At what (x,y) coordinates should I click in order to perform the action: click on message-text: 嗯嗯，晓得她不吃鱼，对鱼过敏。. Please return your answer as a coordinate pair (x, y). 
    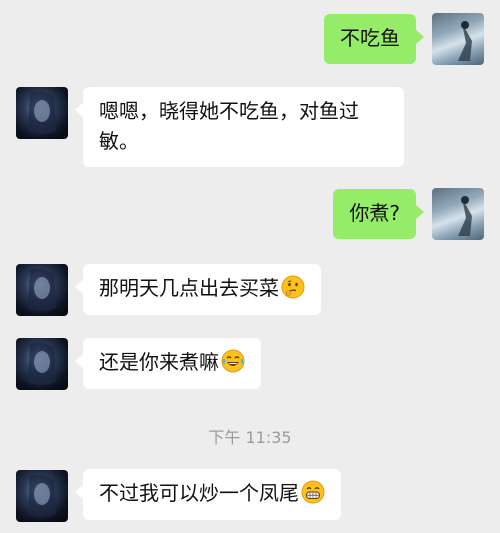
    Looking at the image, I should click on (229, 126).